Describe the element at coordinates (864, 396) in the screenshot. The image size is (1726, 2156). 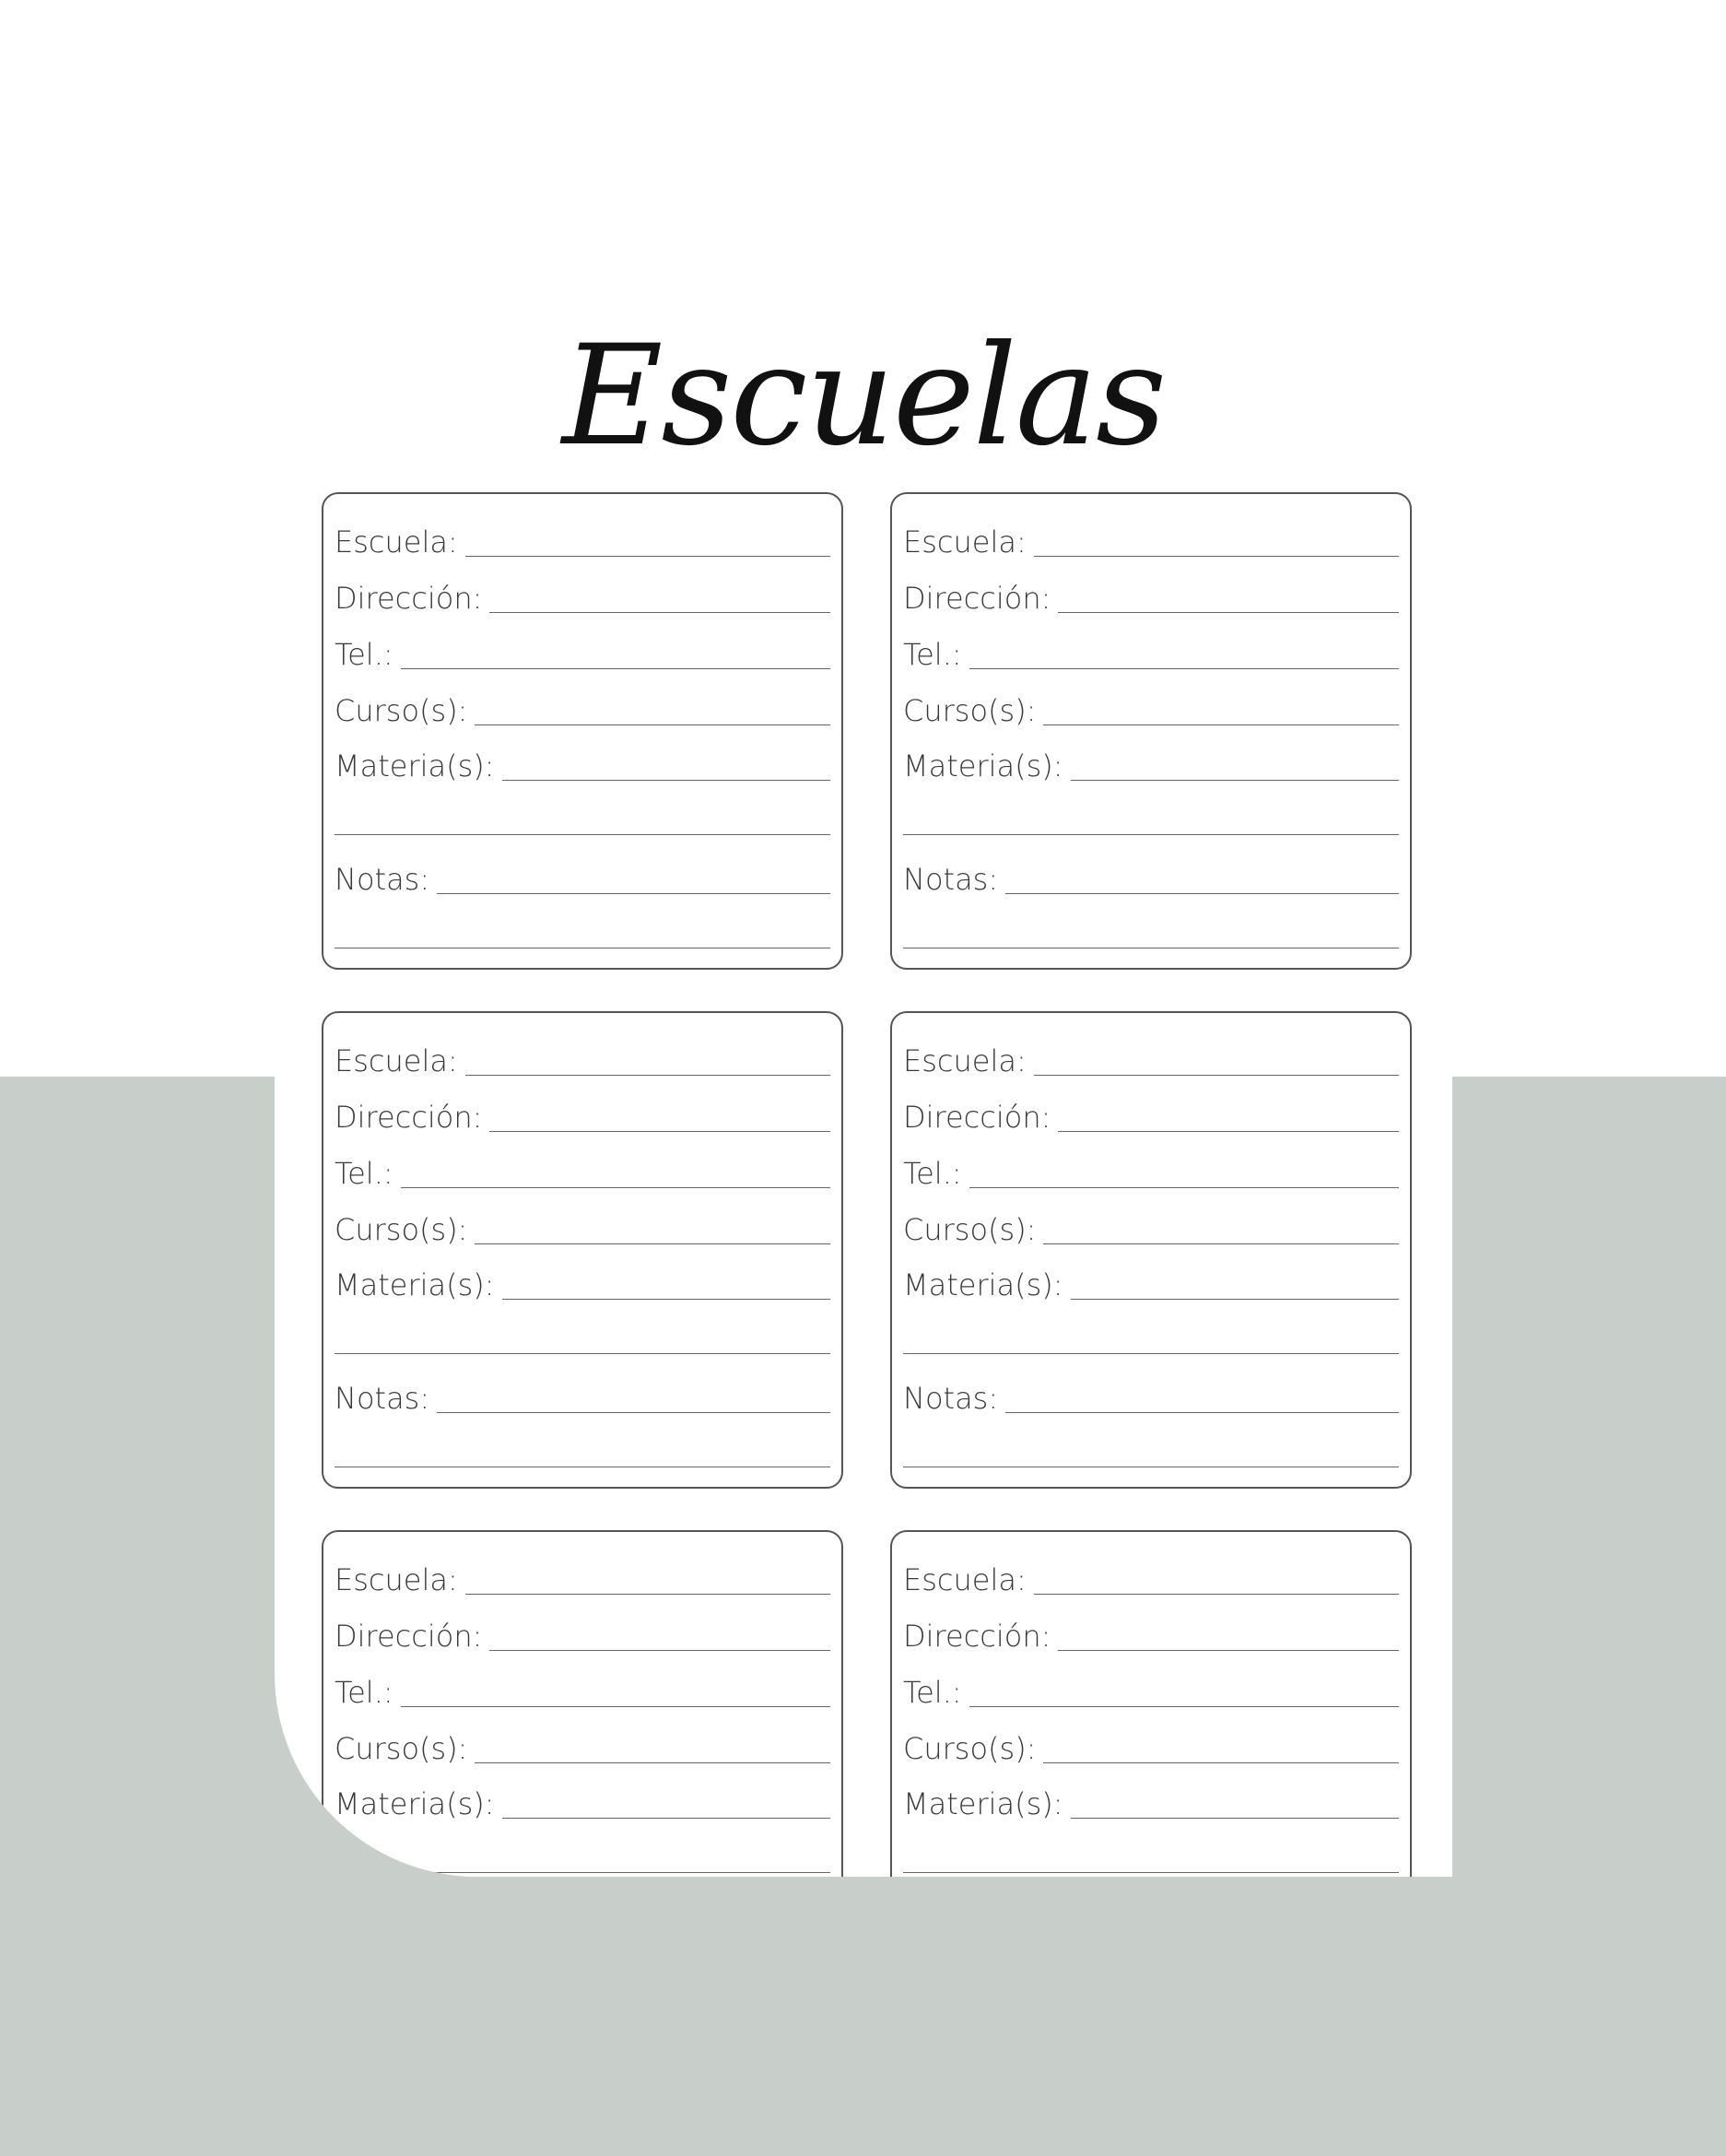
I see `page-title: Escuelas` at that location.